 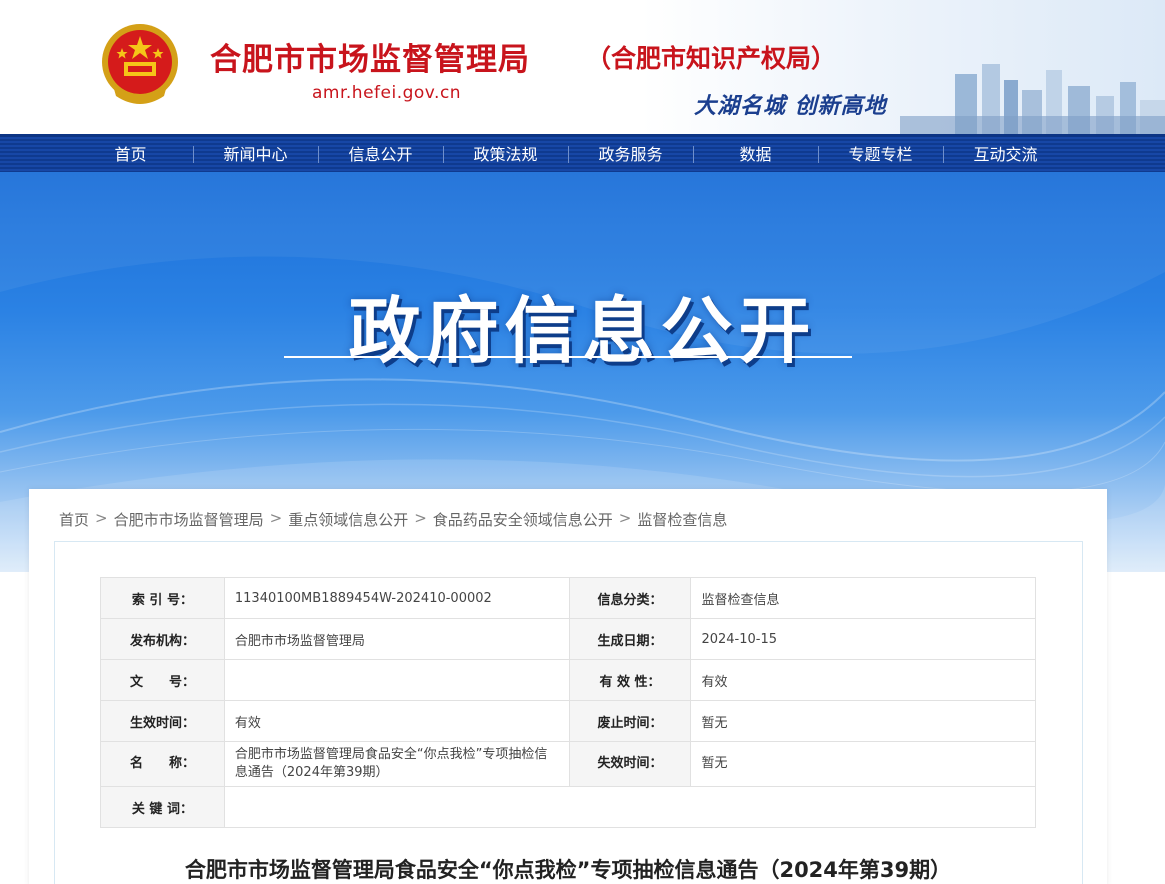 I want to click on nav-item-topics: 专题专栏, so click(x=880, y=154).